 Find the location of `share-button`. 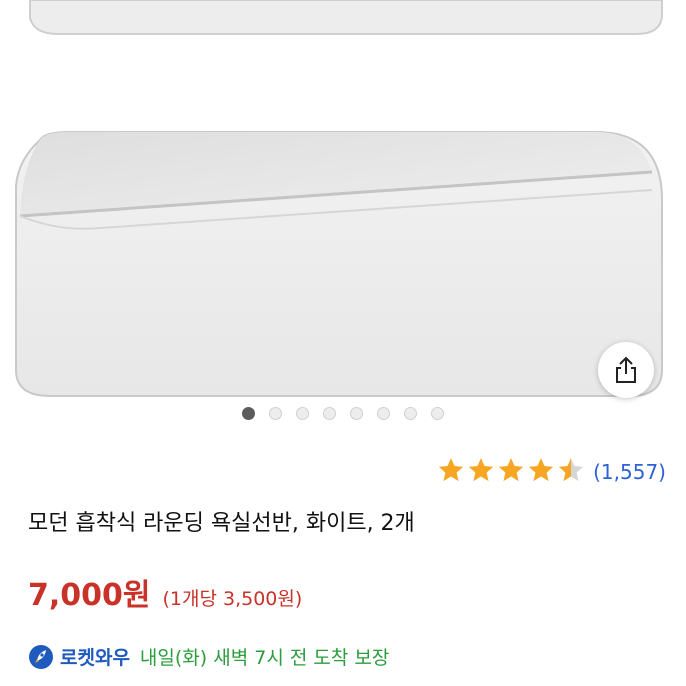

share-button is located at coordinates (626, 370).